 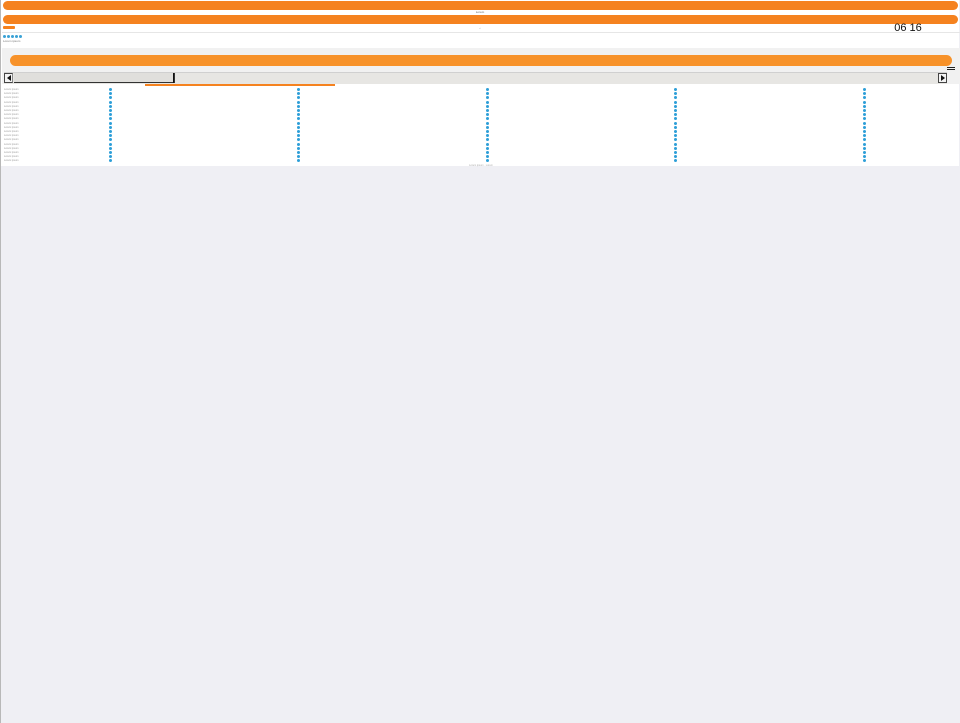 What do you see at coordinates (480, 28) in the screenshot?
I see `back-chevron-icon: ‹` at bounding box center [480, 28].